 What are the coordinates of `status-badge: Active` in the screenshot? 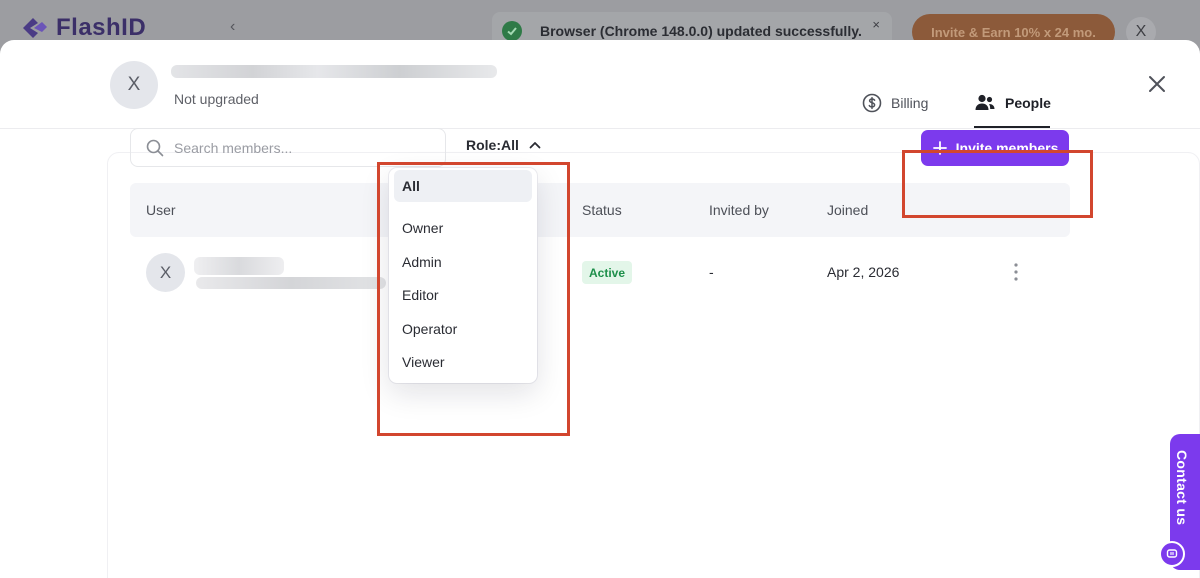 It's located at (607, 272).